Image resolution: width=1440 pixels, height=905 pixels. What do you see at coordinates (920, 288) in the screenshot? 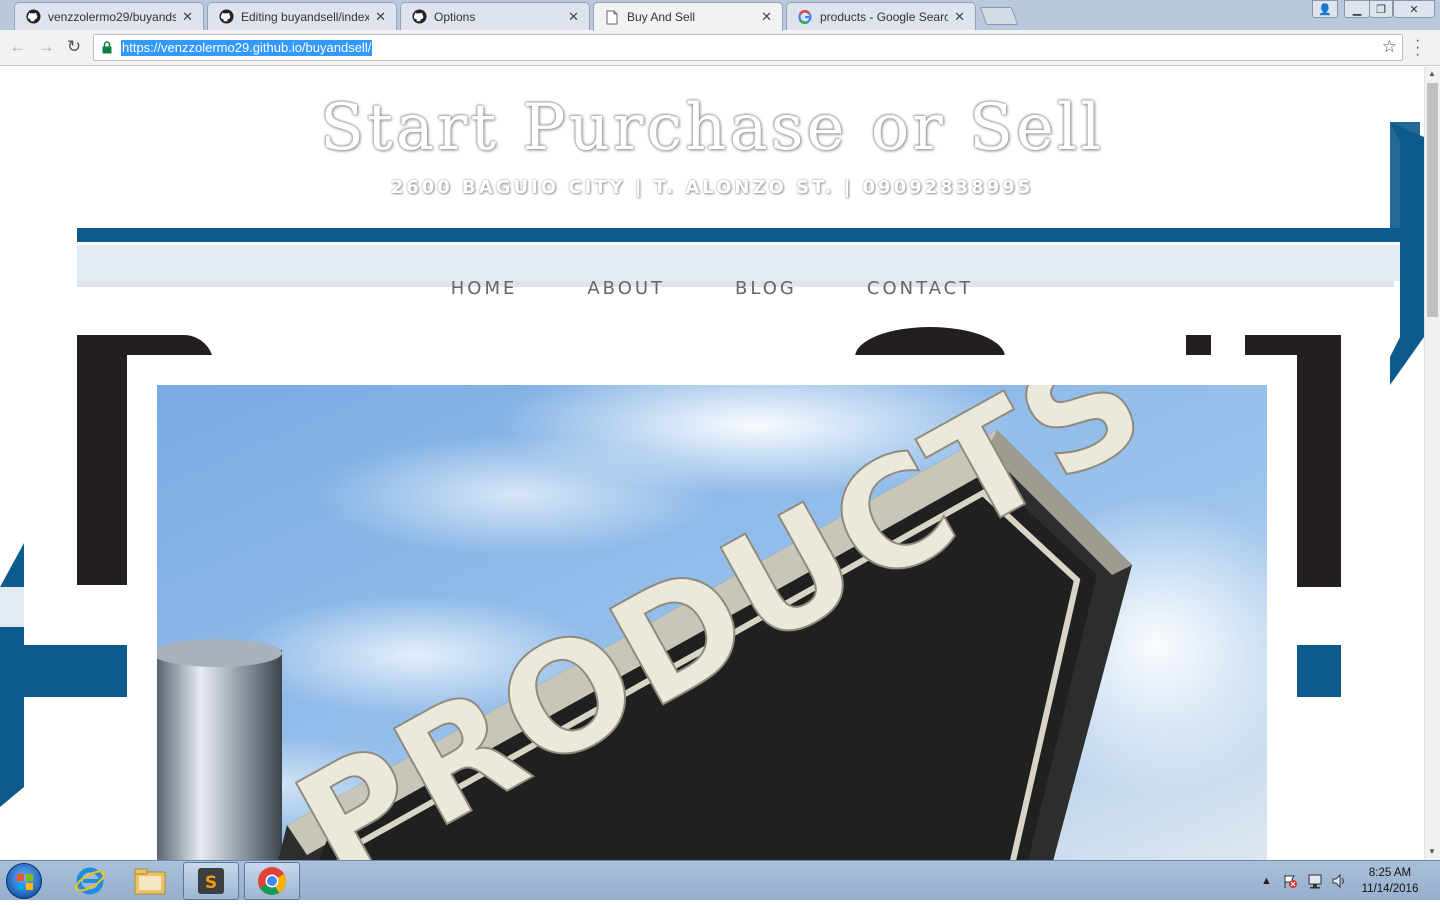
I see `nav-contact: CONTACT` at bounding box center [920, 288].